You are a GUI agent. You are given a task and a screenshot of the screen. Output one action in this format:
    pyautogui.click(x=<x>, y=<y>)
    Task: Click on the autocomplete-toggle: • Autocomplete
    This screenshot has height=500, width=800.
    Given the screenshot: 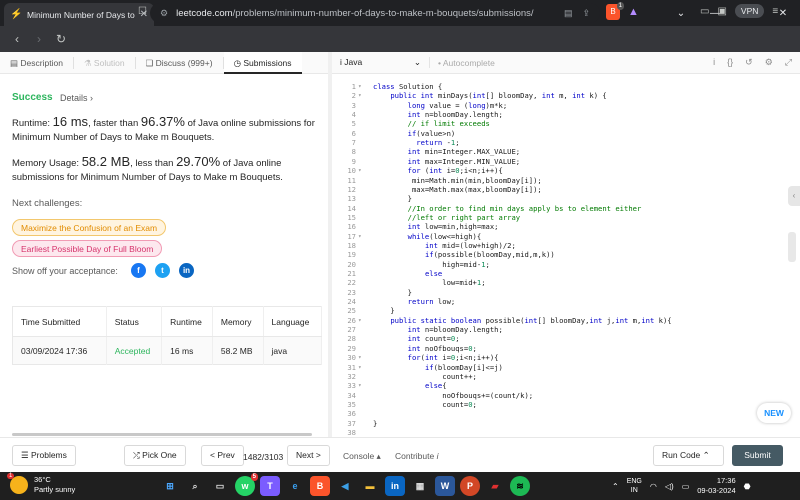 What is the action you would take?
    pyautogui.click(x=466, y=63)
    